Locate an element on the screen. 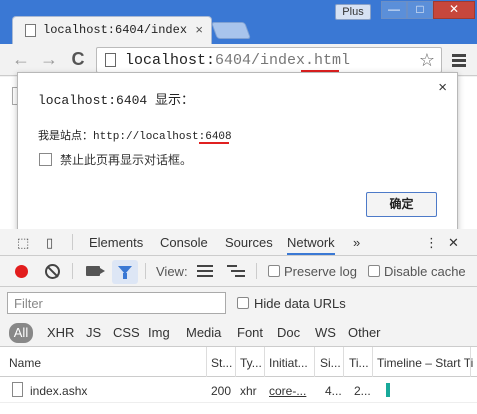 This screenshot has height=414, width=477. file-icon is located at coordinates (17, 389).